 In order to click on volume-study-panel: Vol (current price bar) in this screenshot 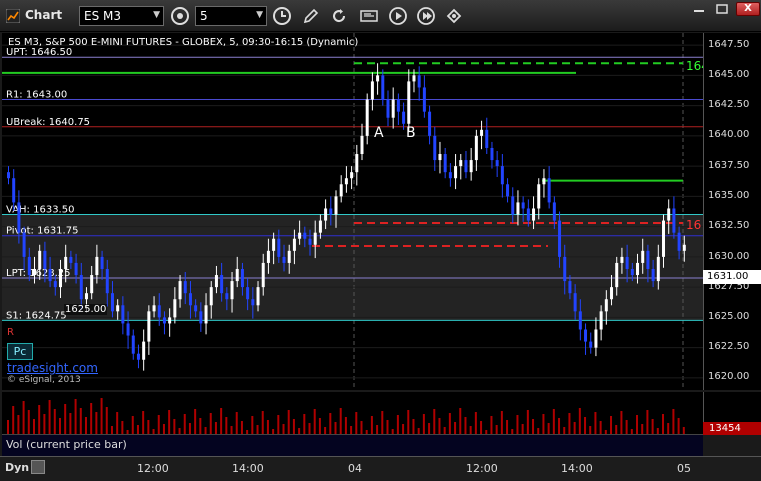, I will do `click(352, 445)`.